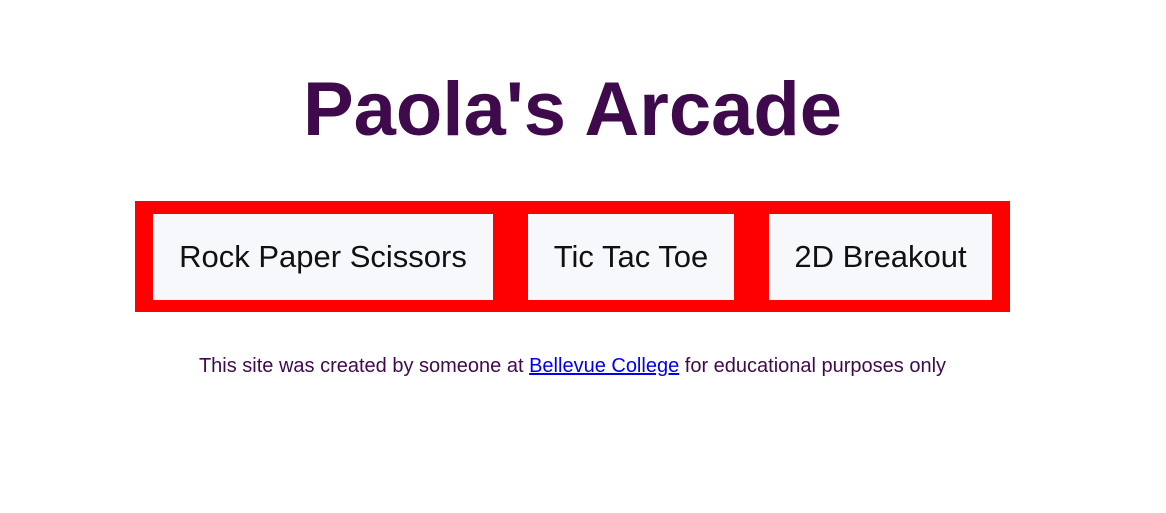 The image size is (1166, 513). What do you see at coordinates (813, 366) in the screenshot?
I see `footer-text-after: for educational purposes only` at bounding box center [813, 366].